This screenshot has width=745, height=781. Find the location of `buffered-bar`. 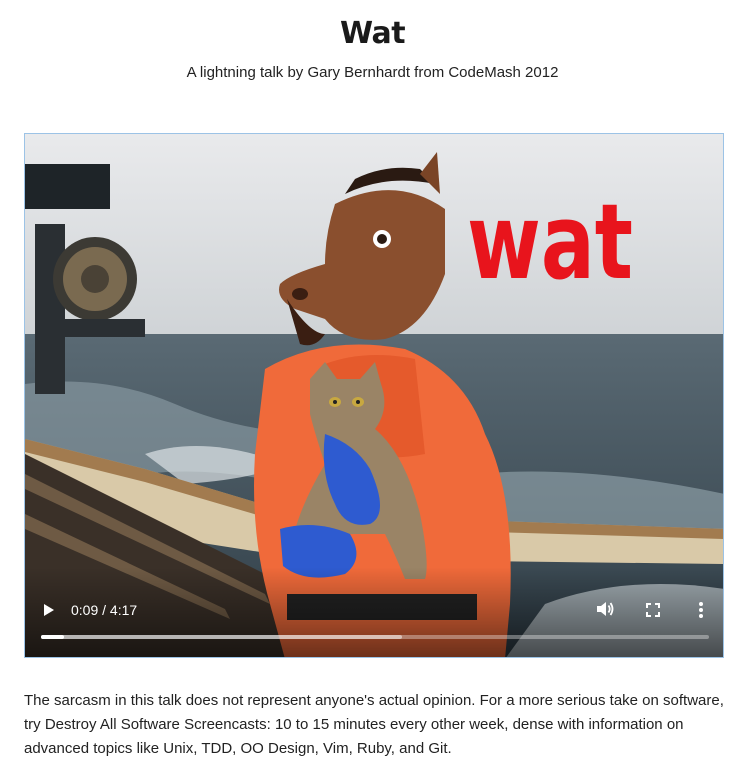

buffered-bar is located at coordinates (221, 637).